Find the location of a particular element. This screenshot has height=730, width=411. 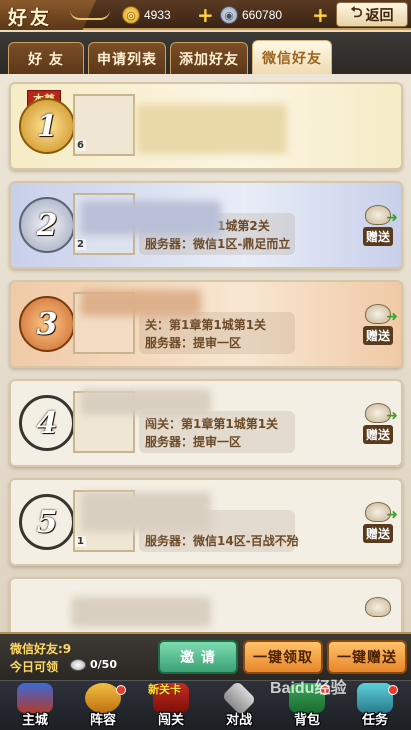

tab-requests: 申请列表 is located at coordinates (127, 58).